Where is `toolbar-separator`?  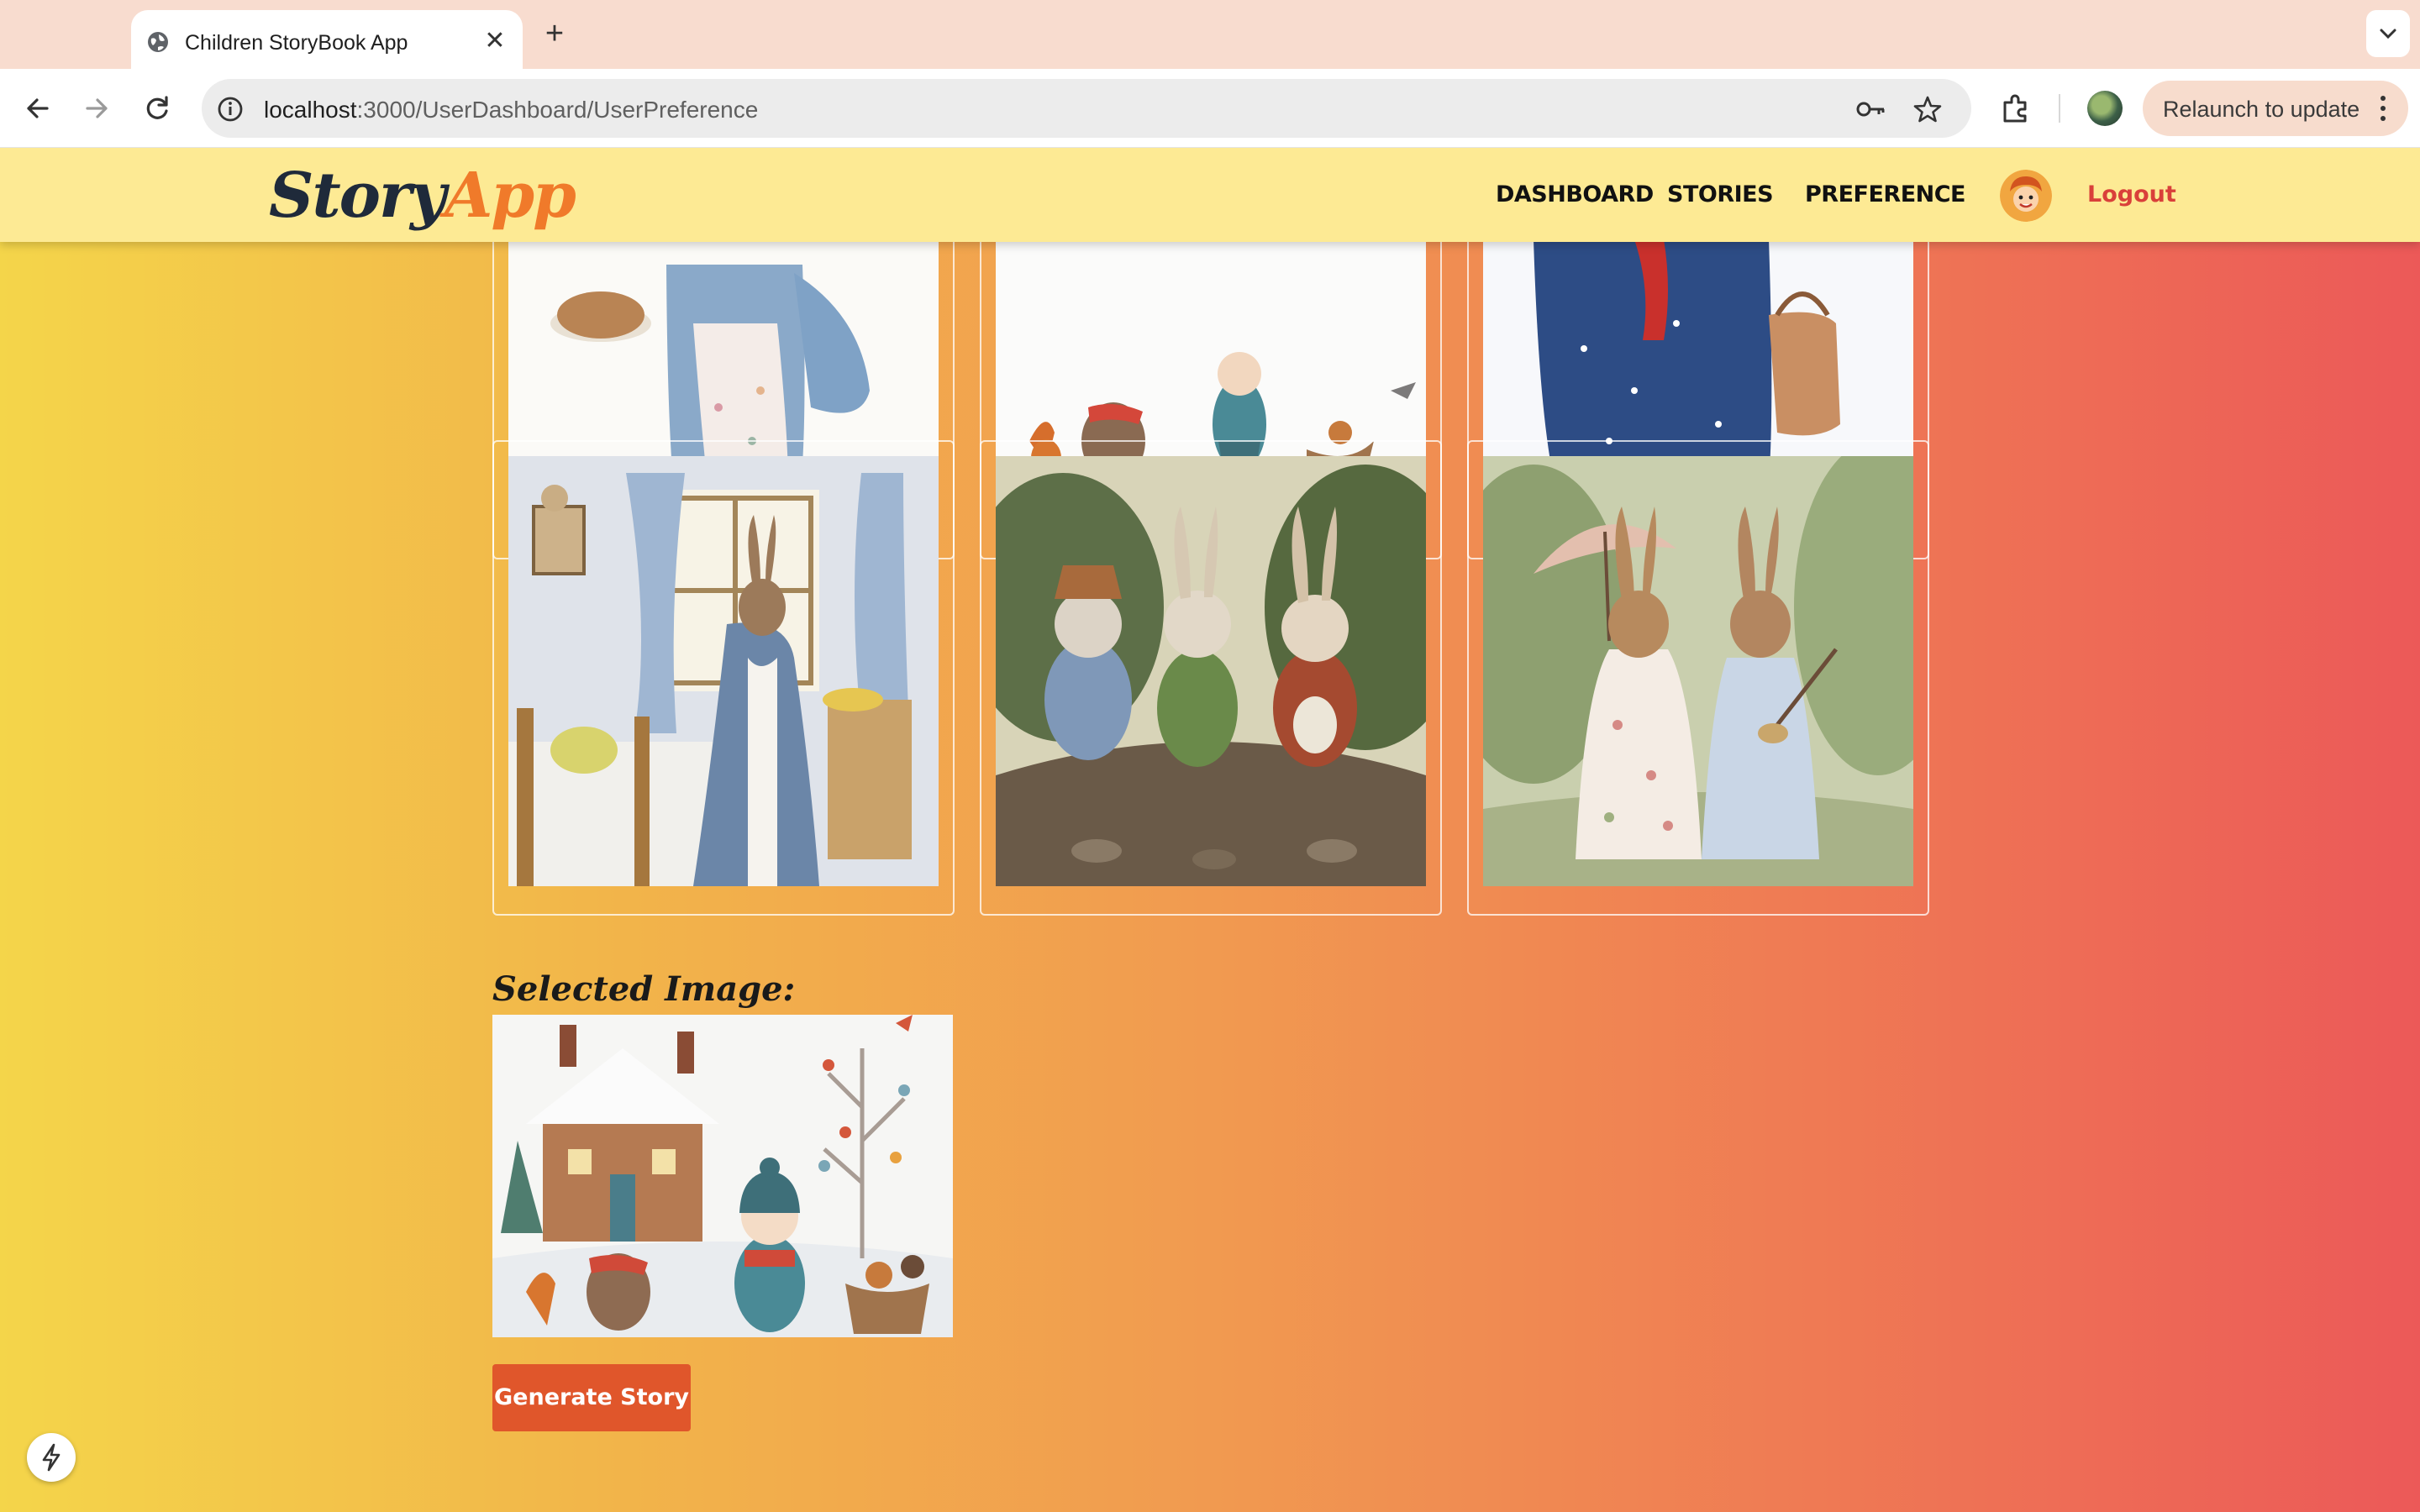
toolbar-separator is located at coordinates (2059, 108).